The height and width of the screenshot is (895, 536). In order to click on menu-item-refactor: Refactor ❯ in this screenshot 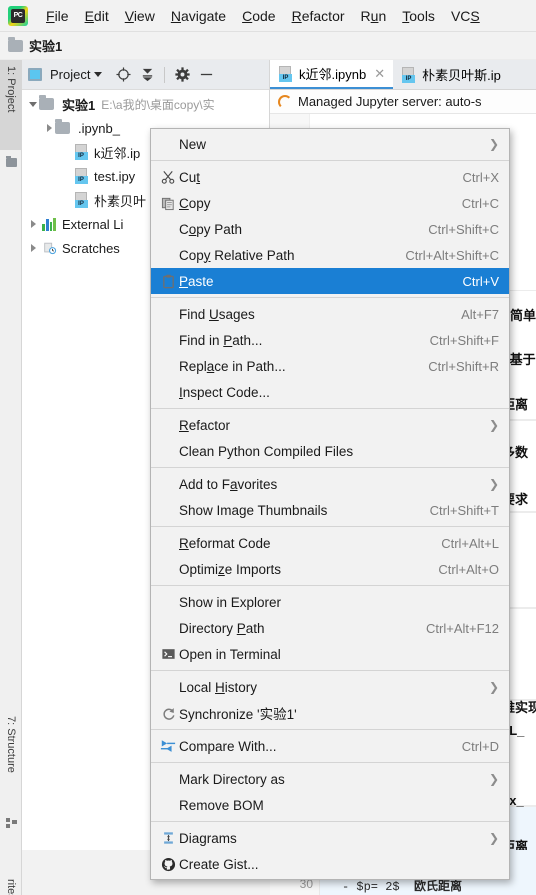, I will do `click(330, 425)`.